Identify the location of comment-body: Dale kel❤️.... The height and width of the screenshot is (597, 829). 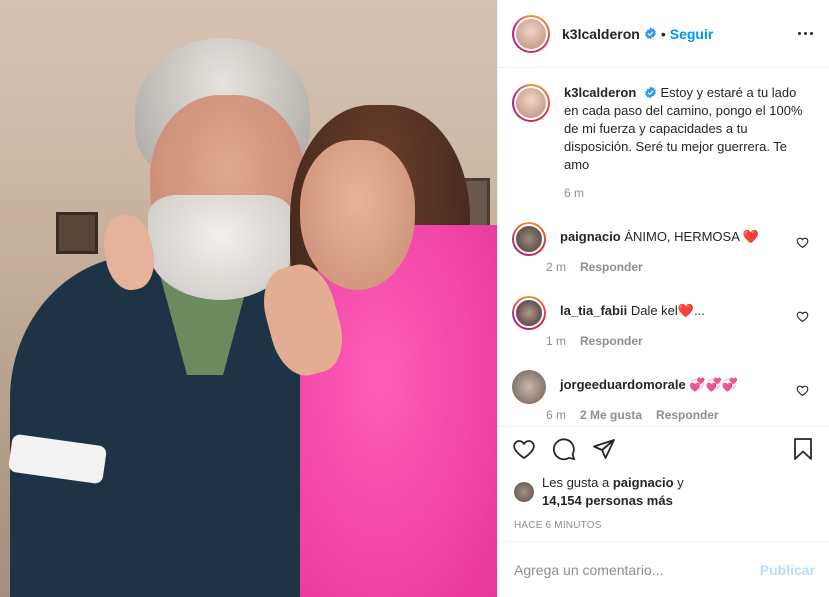
(667, 310).